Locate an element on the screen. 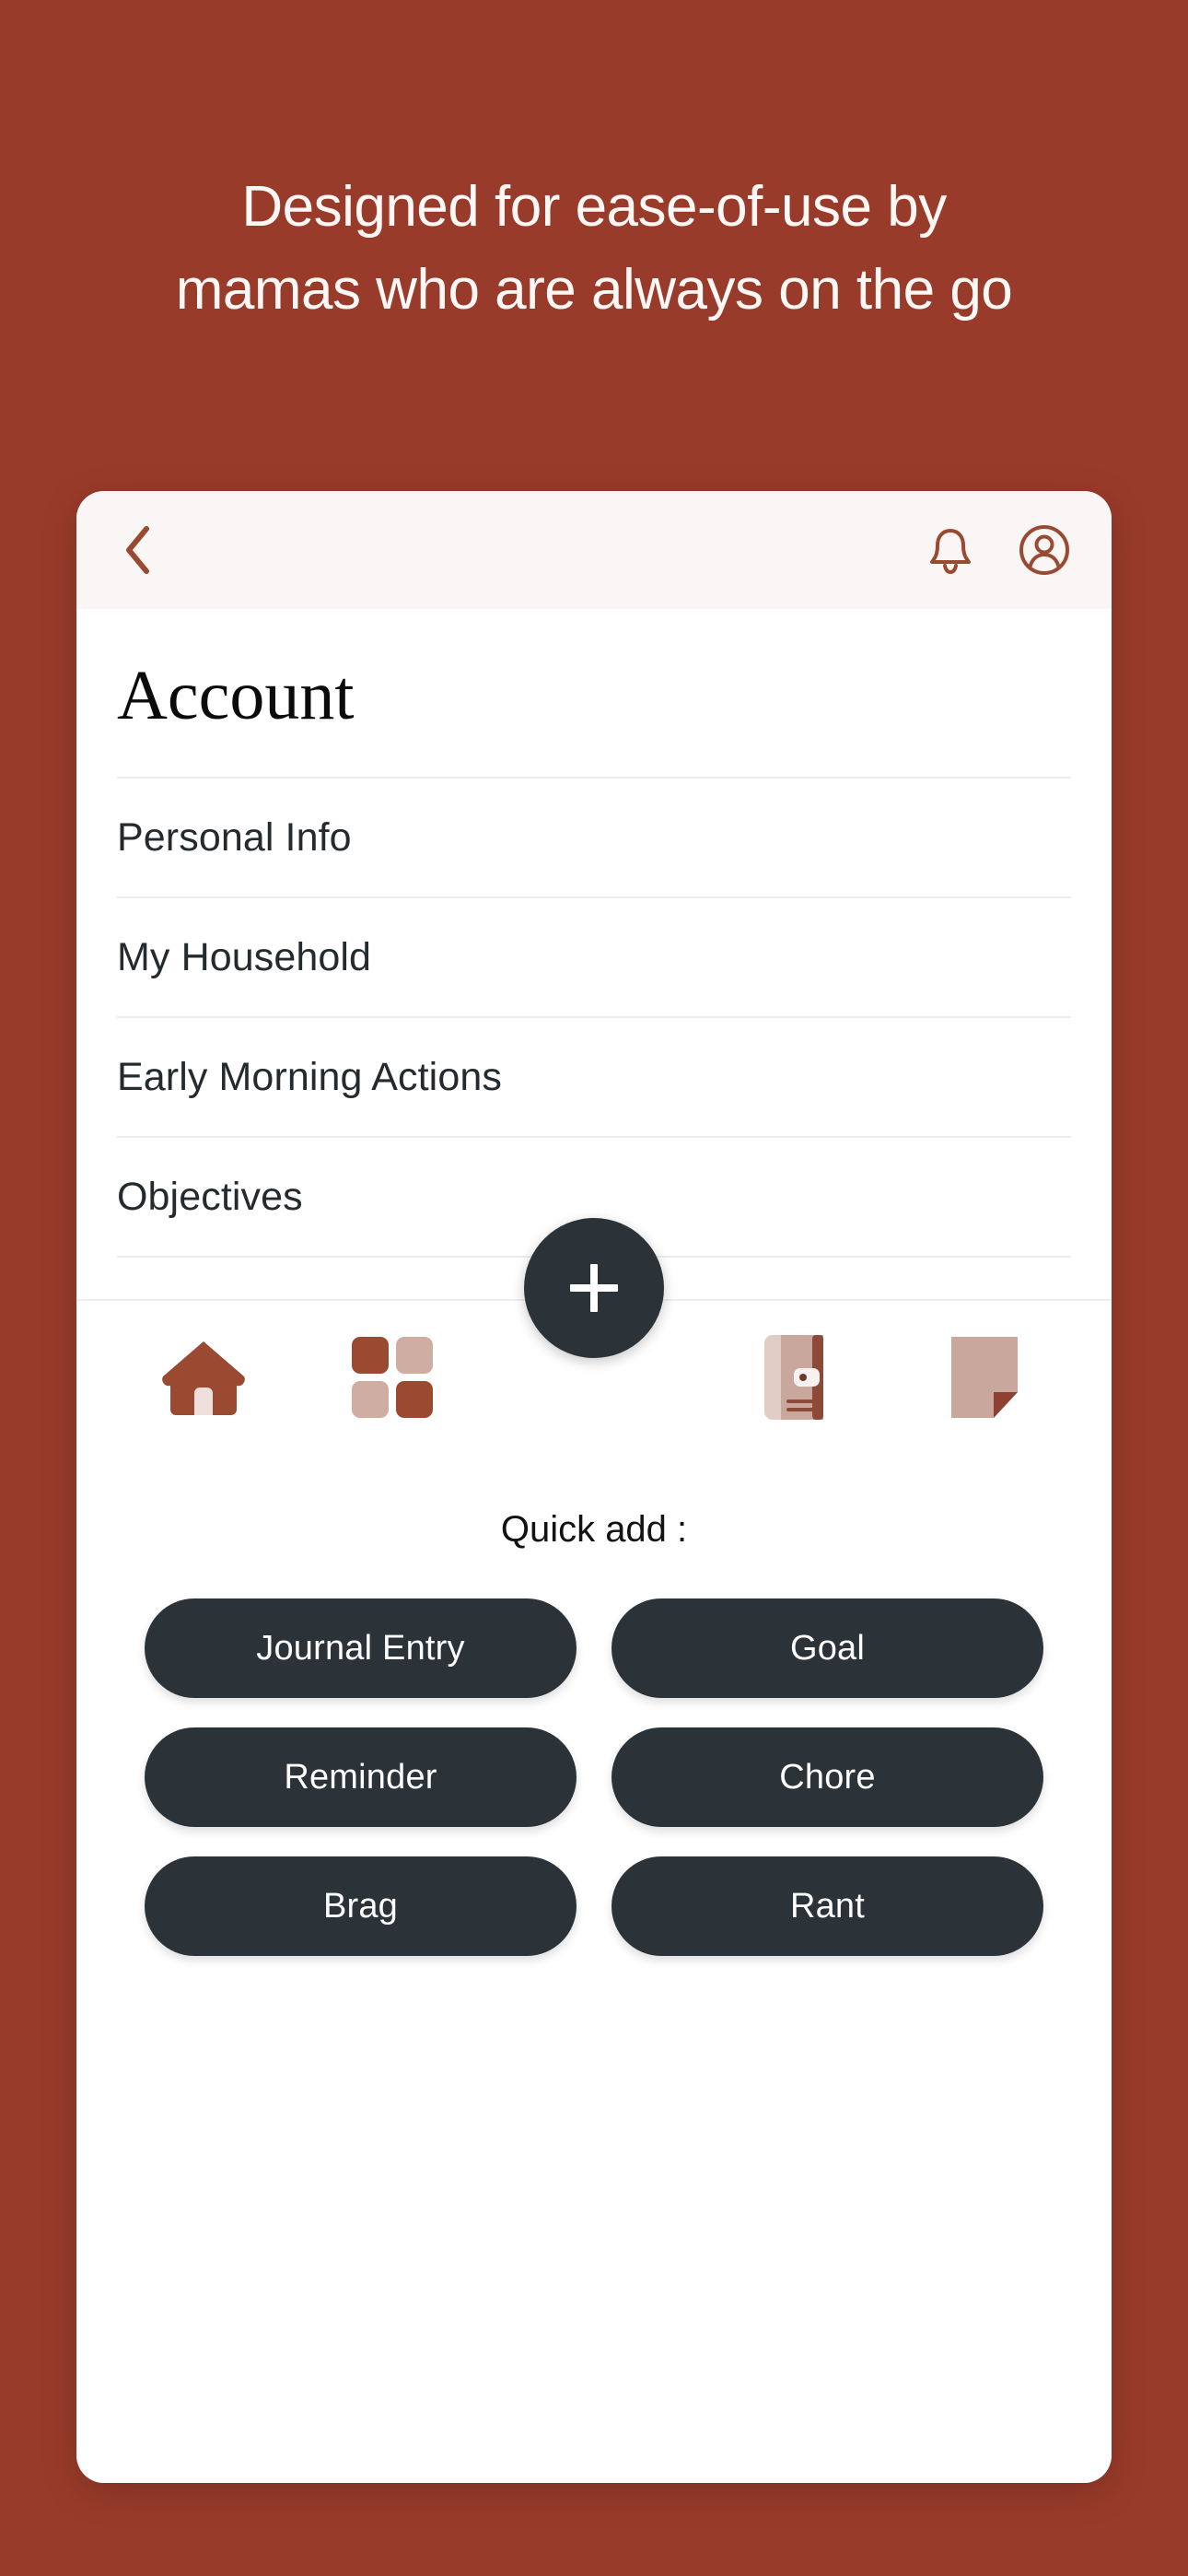 Image resolution: width=1188 pixels, height=2576 pixels. menu-item-label: Early Morning Actions is located at coordinates (309, 1076).